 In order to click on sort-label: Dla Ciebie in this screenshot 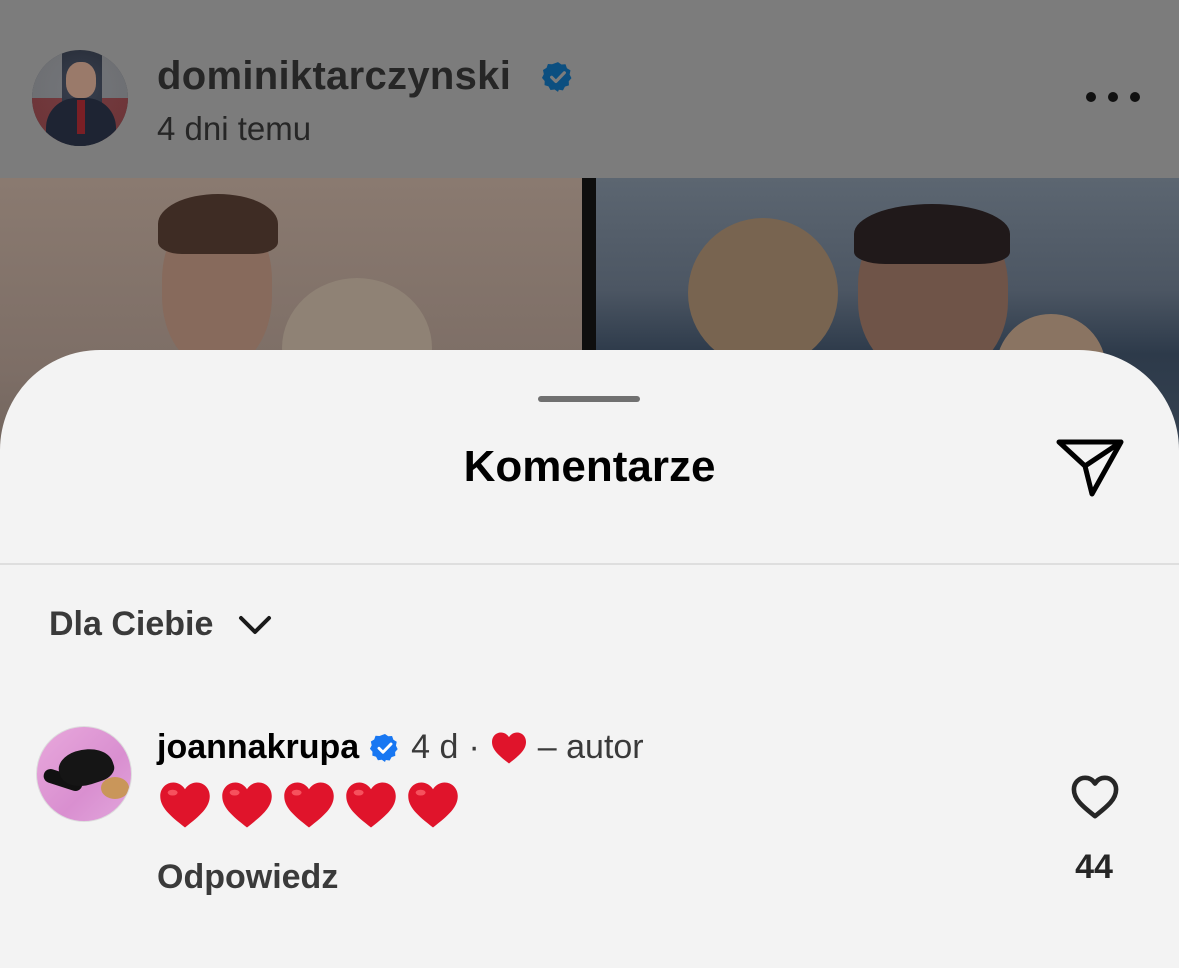, I will do `click(131, 624)`.